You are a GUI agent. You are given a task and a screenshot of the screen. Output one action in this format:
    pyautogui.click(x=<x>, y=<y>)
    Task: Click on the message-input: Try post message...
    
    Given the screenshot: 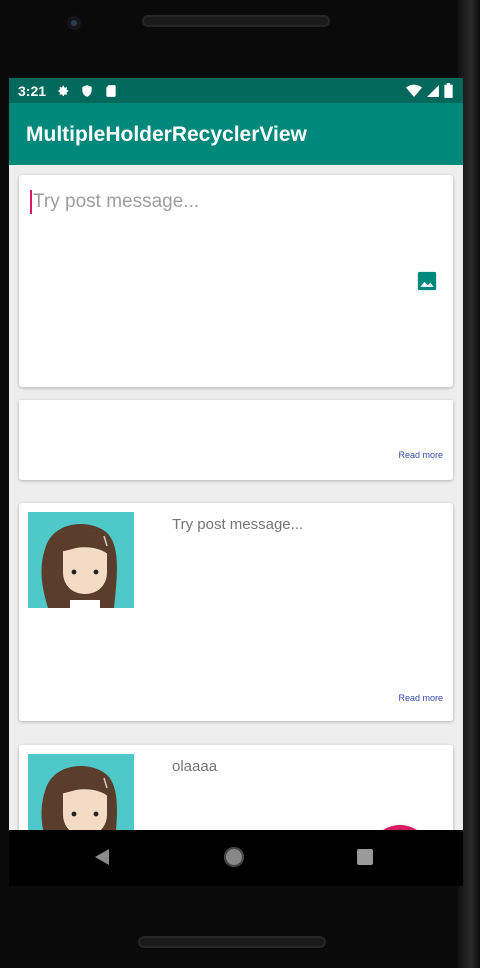 What is the action you would take?
    pyautogui.click(x=116, y=202)
    